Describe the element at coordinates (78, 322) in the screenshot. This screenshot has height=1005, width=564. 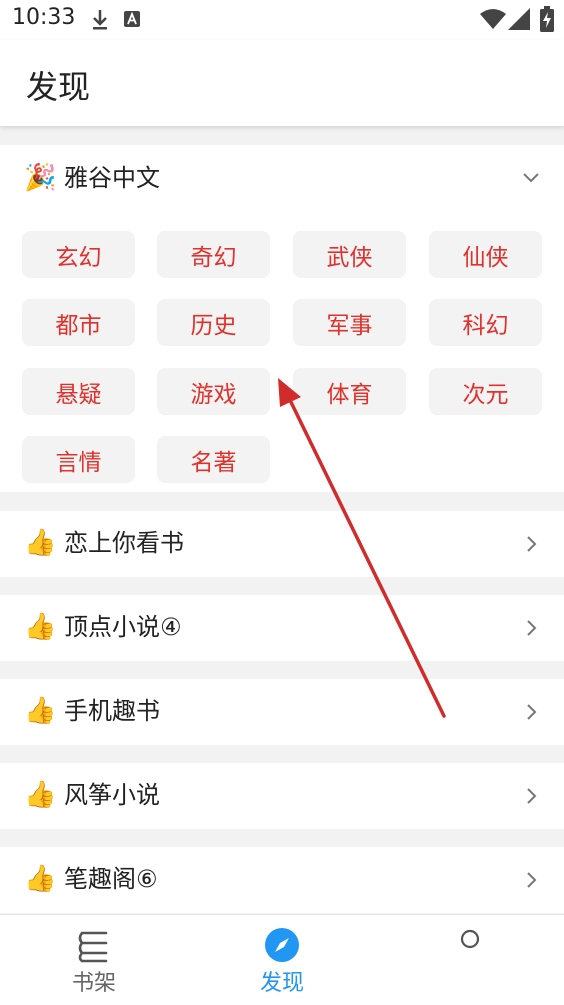
I see `genre-tag: 都市` at that location.